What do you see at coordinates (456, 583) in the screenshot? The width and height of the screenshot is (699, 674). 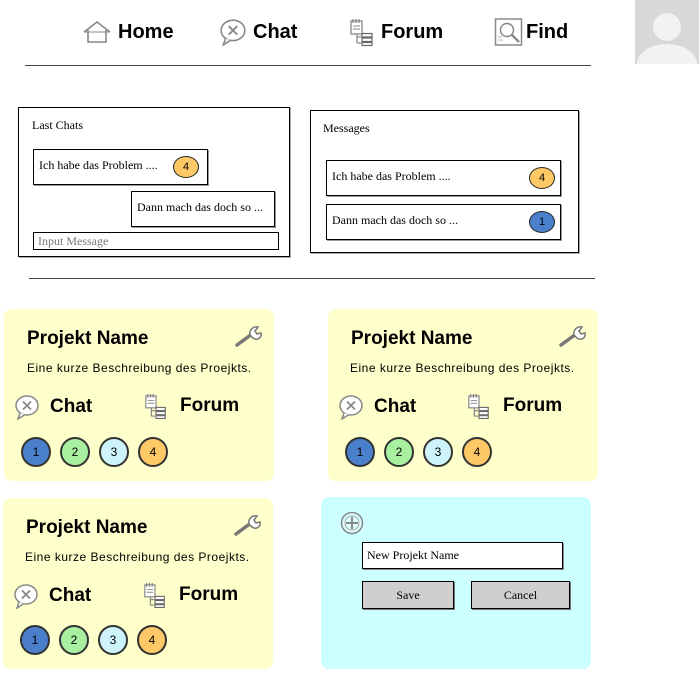 I see `new-project-card: Save Cancel` at bounding box center [456, 583].